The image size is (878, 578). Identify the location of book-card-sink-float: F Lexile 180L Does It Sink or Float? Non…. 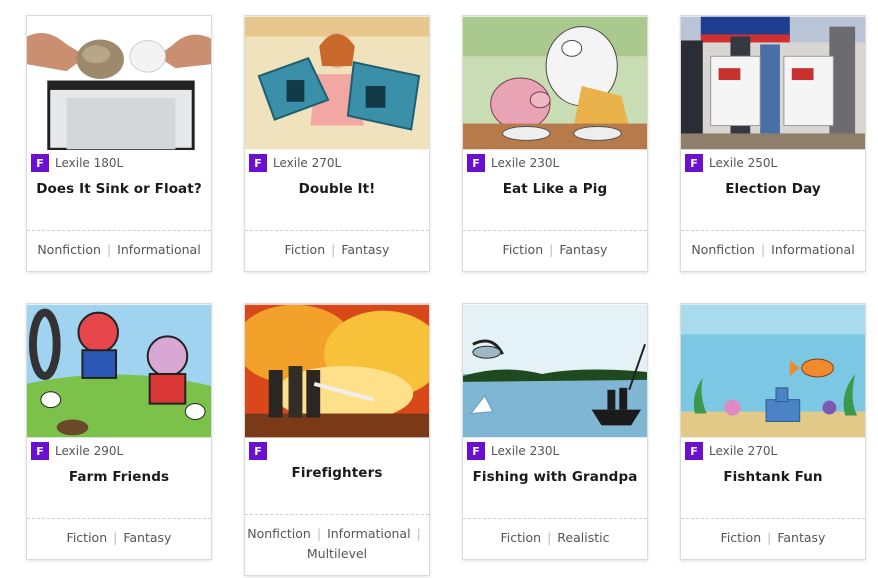
(119, 143).